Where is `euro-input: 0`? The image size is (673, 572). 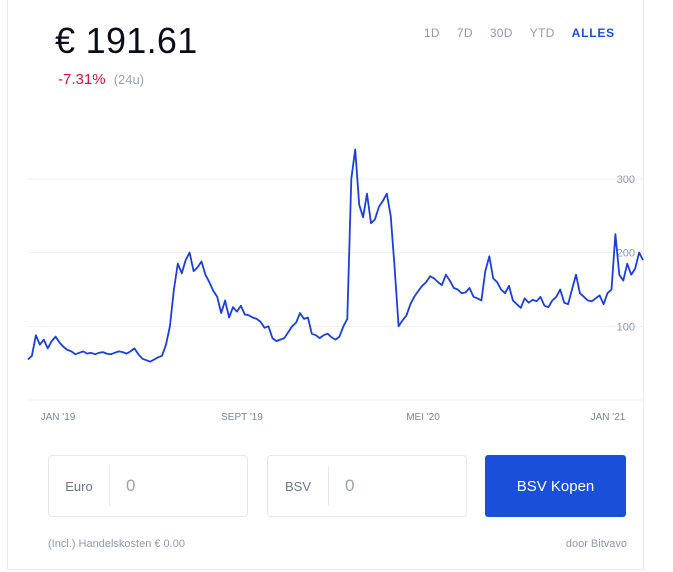 euro-input: 0 is located at coordinates (122, 486).